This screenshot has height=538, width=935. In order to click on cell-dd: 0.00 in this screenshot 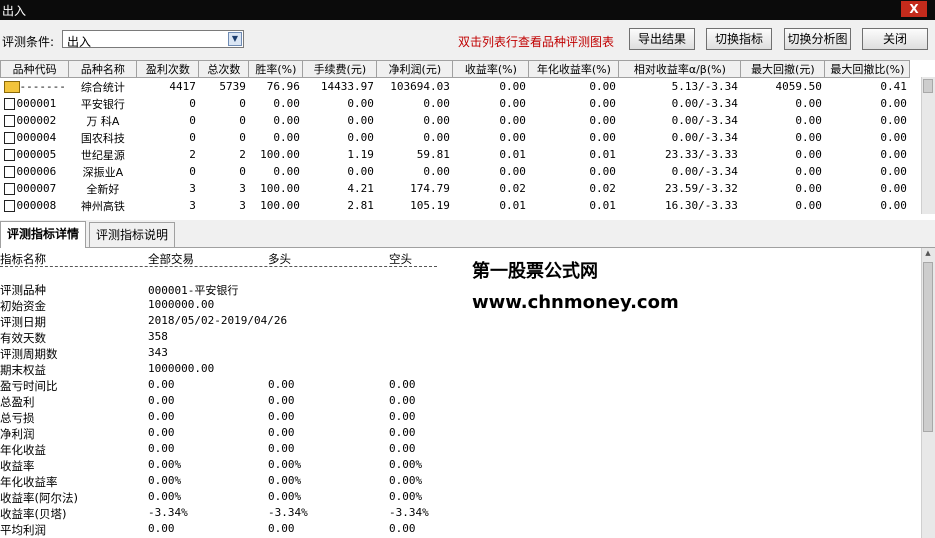, I will do `click(808, 154)`.